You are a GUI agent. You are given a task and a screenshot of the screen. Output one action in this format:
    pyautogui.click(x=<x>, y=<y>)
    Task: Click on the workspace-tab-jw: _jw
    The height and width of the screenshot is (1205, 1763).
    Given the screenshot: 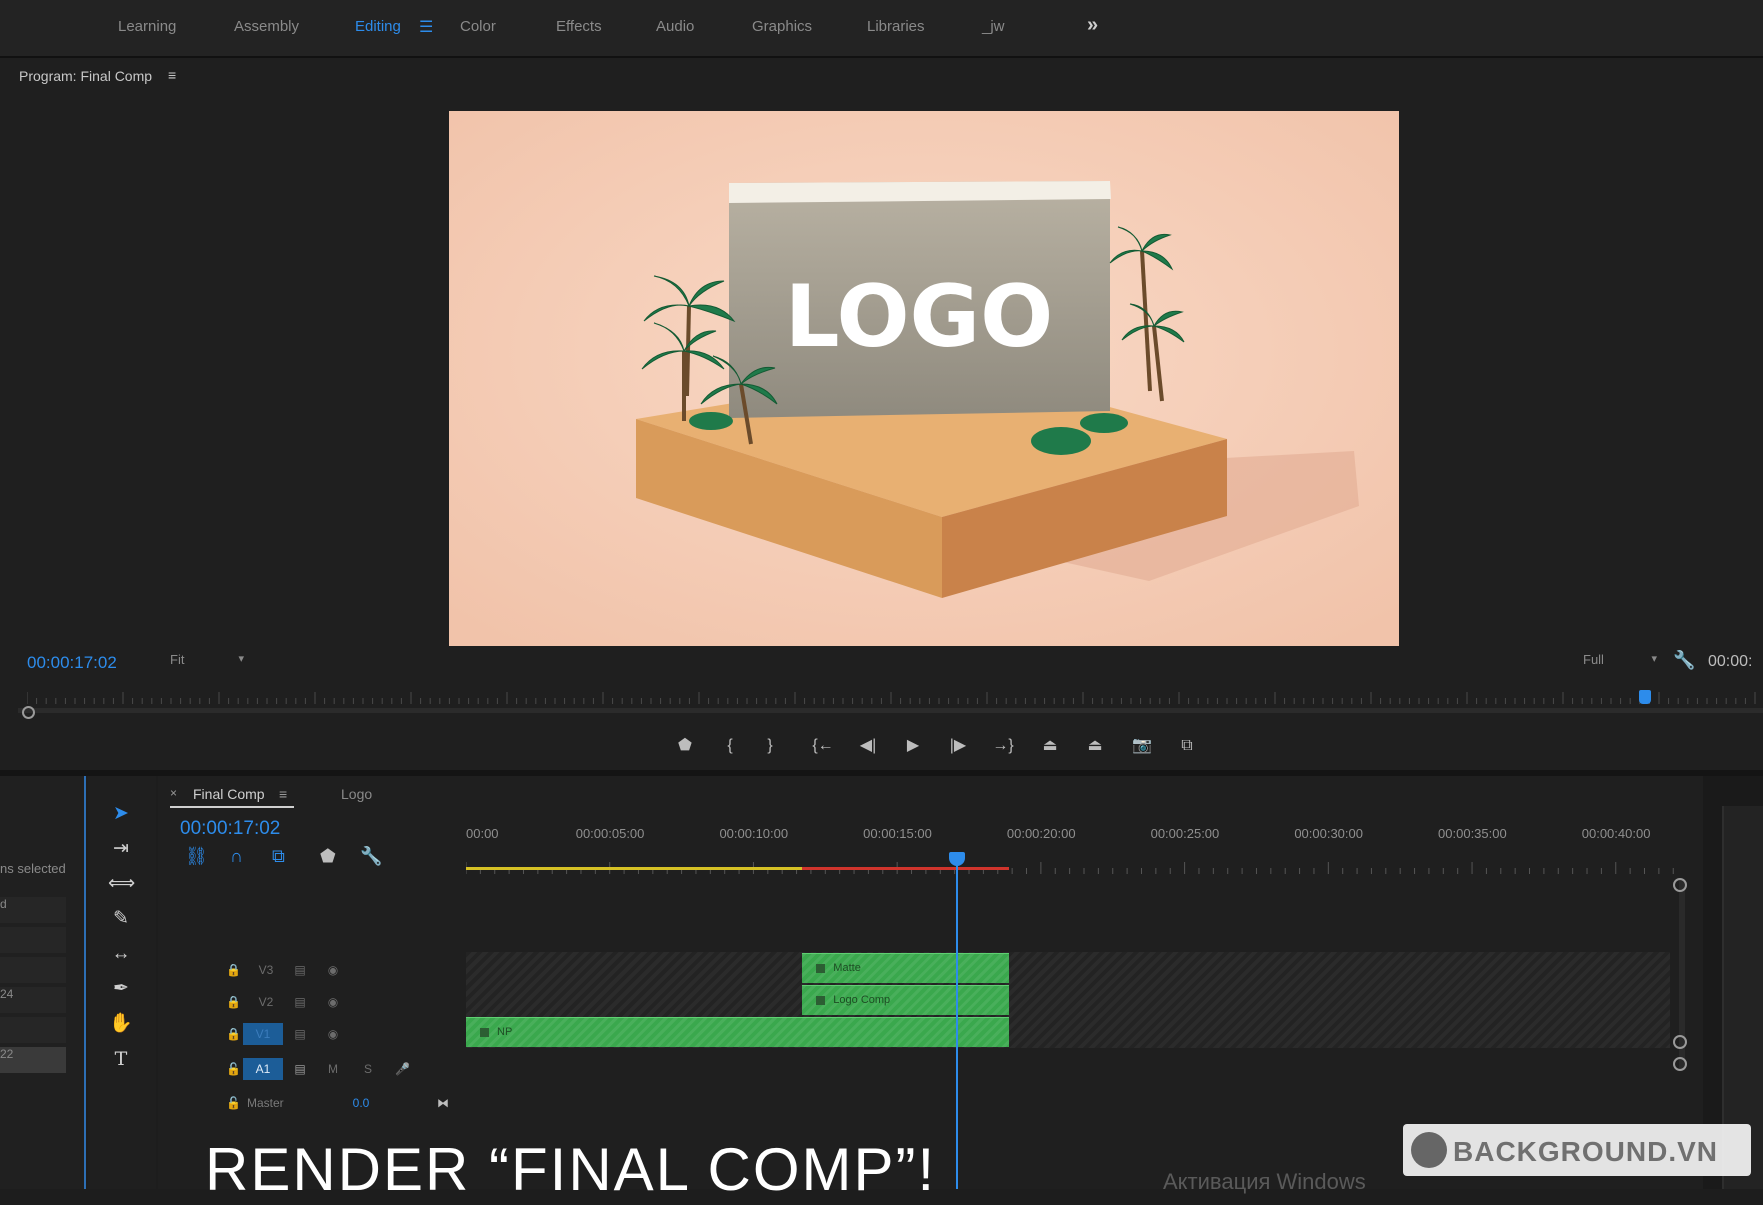 What is the action you would take?
    pyautogui.click(x=993, y=26)
    